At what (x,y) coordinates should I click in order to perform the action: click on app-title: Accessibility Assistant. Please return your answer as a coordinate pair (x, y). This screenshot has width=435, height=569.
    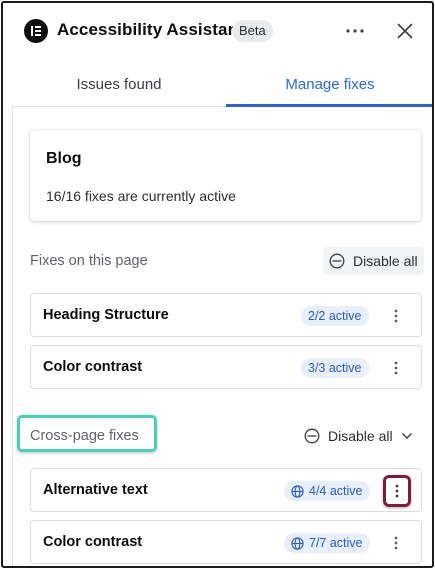
    Looking at the image, I should click on (150, 29).